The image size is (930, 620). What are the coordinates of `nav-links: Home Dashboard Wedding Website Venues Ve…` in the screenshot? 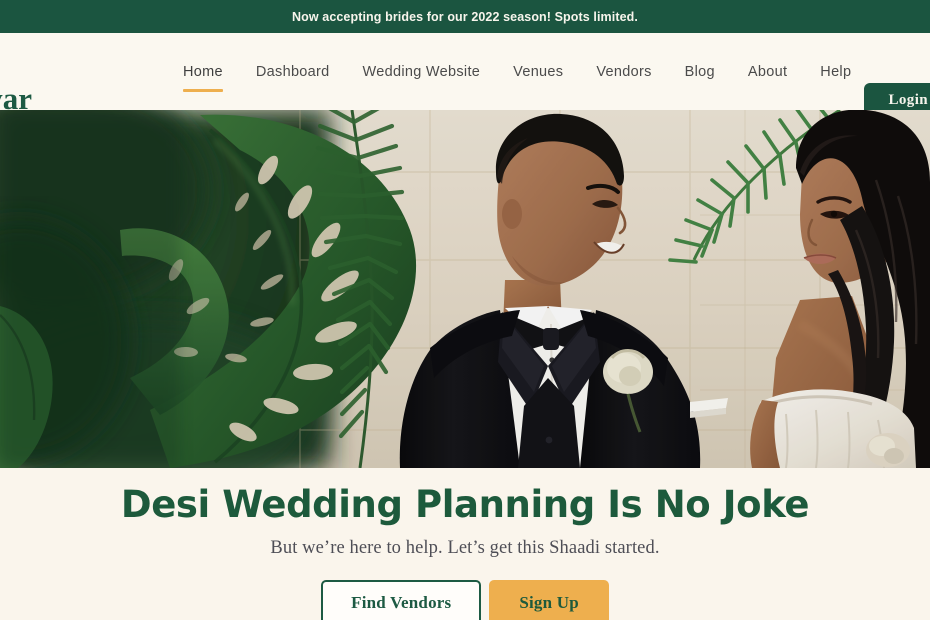 It's located at (525, 71).